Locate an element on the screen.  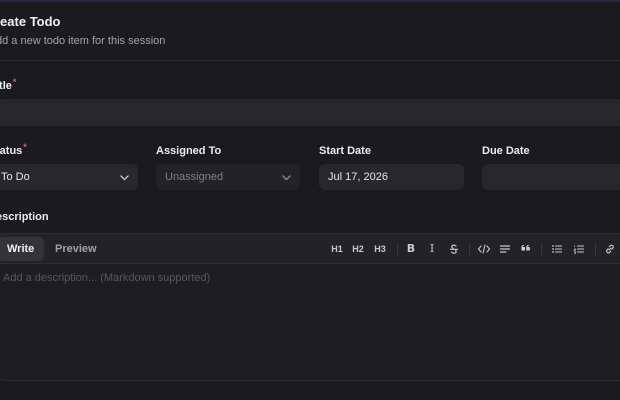
italic-icon: I is located at coordinates (432, 248).